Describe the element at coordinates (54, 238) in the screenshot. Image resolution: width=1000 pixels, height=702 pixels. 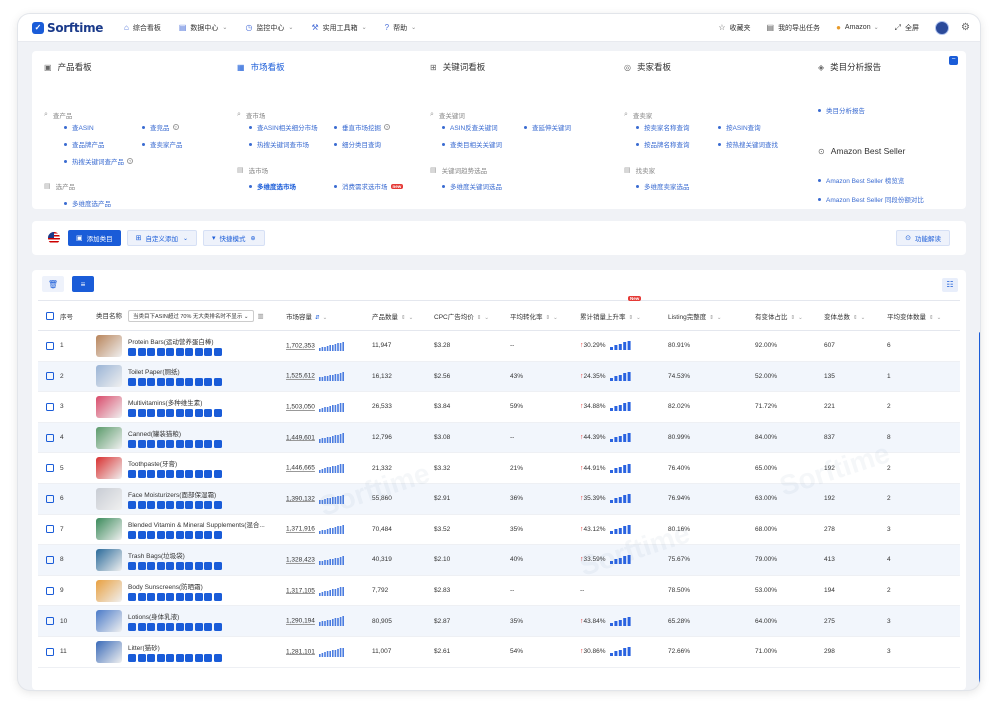
I see `us-flag-icon` at that location.